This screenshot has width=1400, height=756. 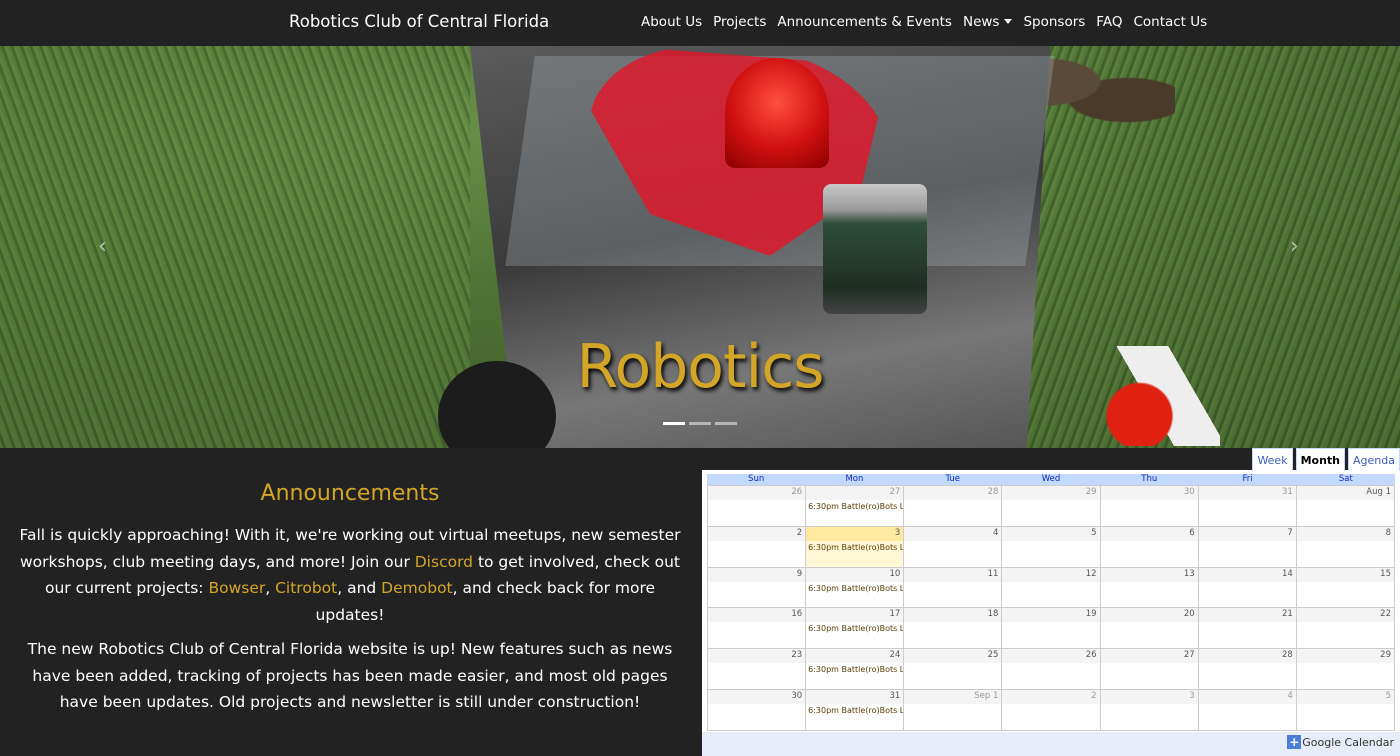 What do you see at coordinates (739, 22) in the screenshot?
I see `nav-projects: Projects` at bounding box center [739, 22].